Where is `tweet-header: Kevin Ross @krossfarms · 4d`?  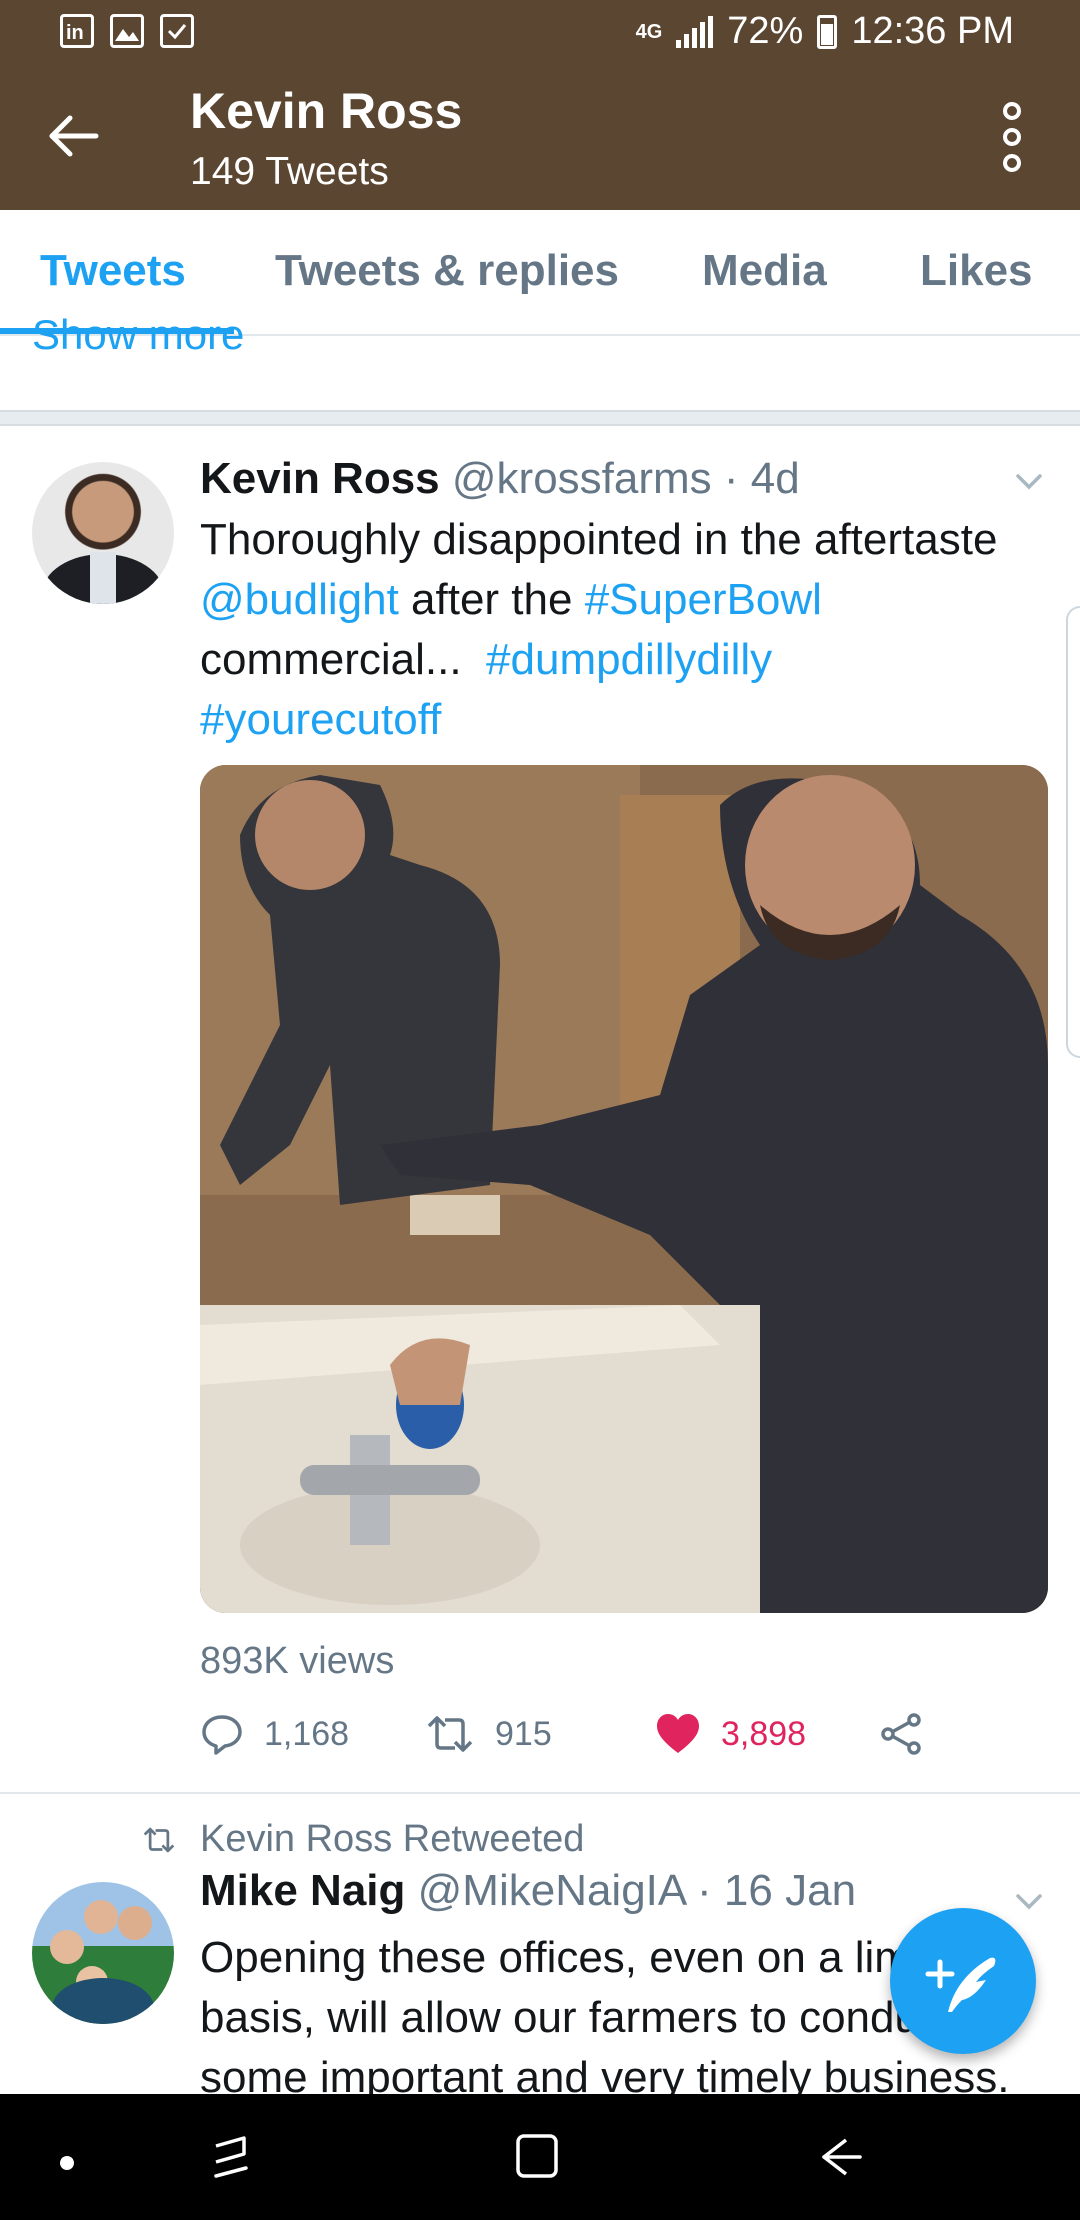 tweet-header: Kevin Ross @krossfarms · 4d is located at coordinates (500, 479).